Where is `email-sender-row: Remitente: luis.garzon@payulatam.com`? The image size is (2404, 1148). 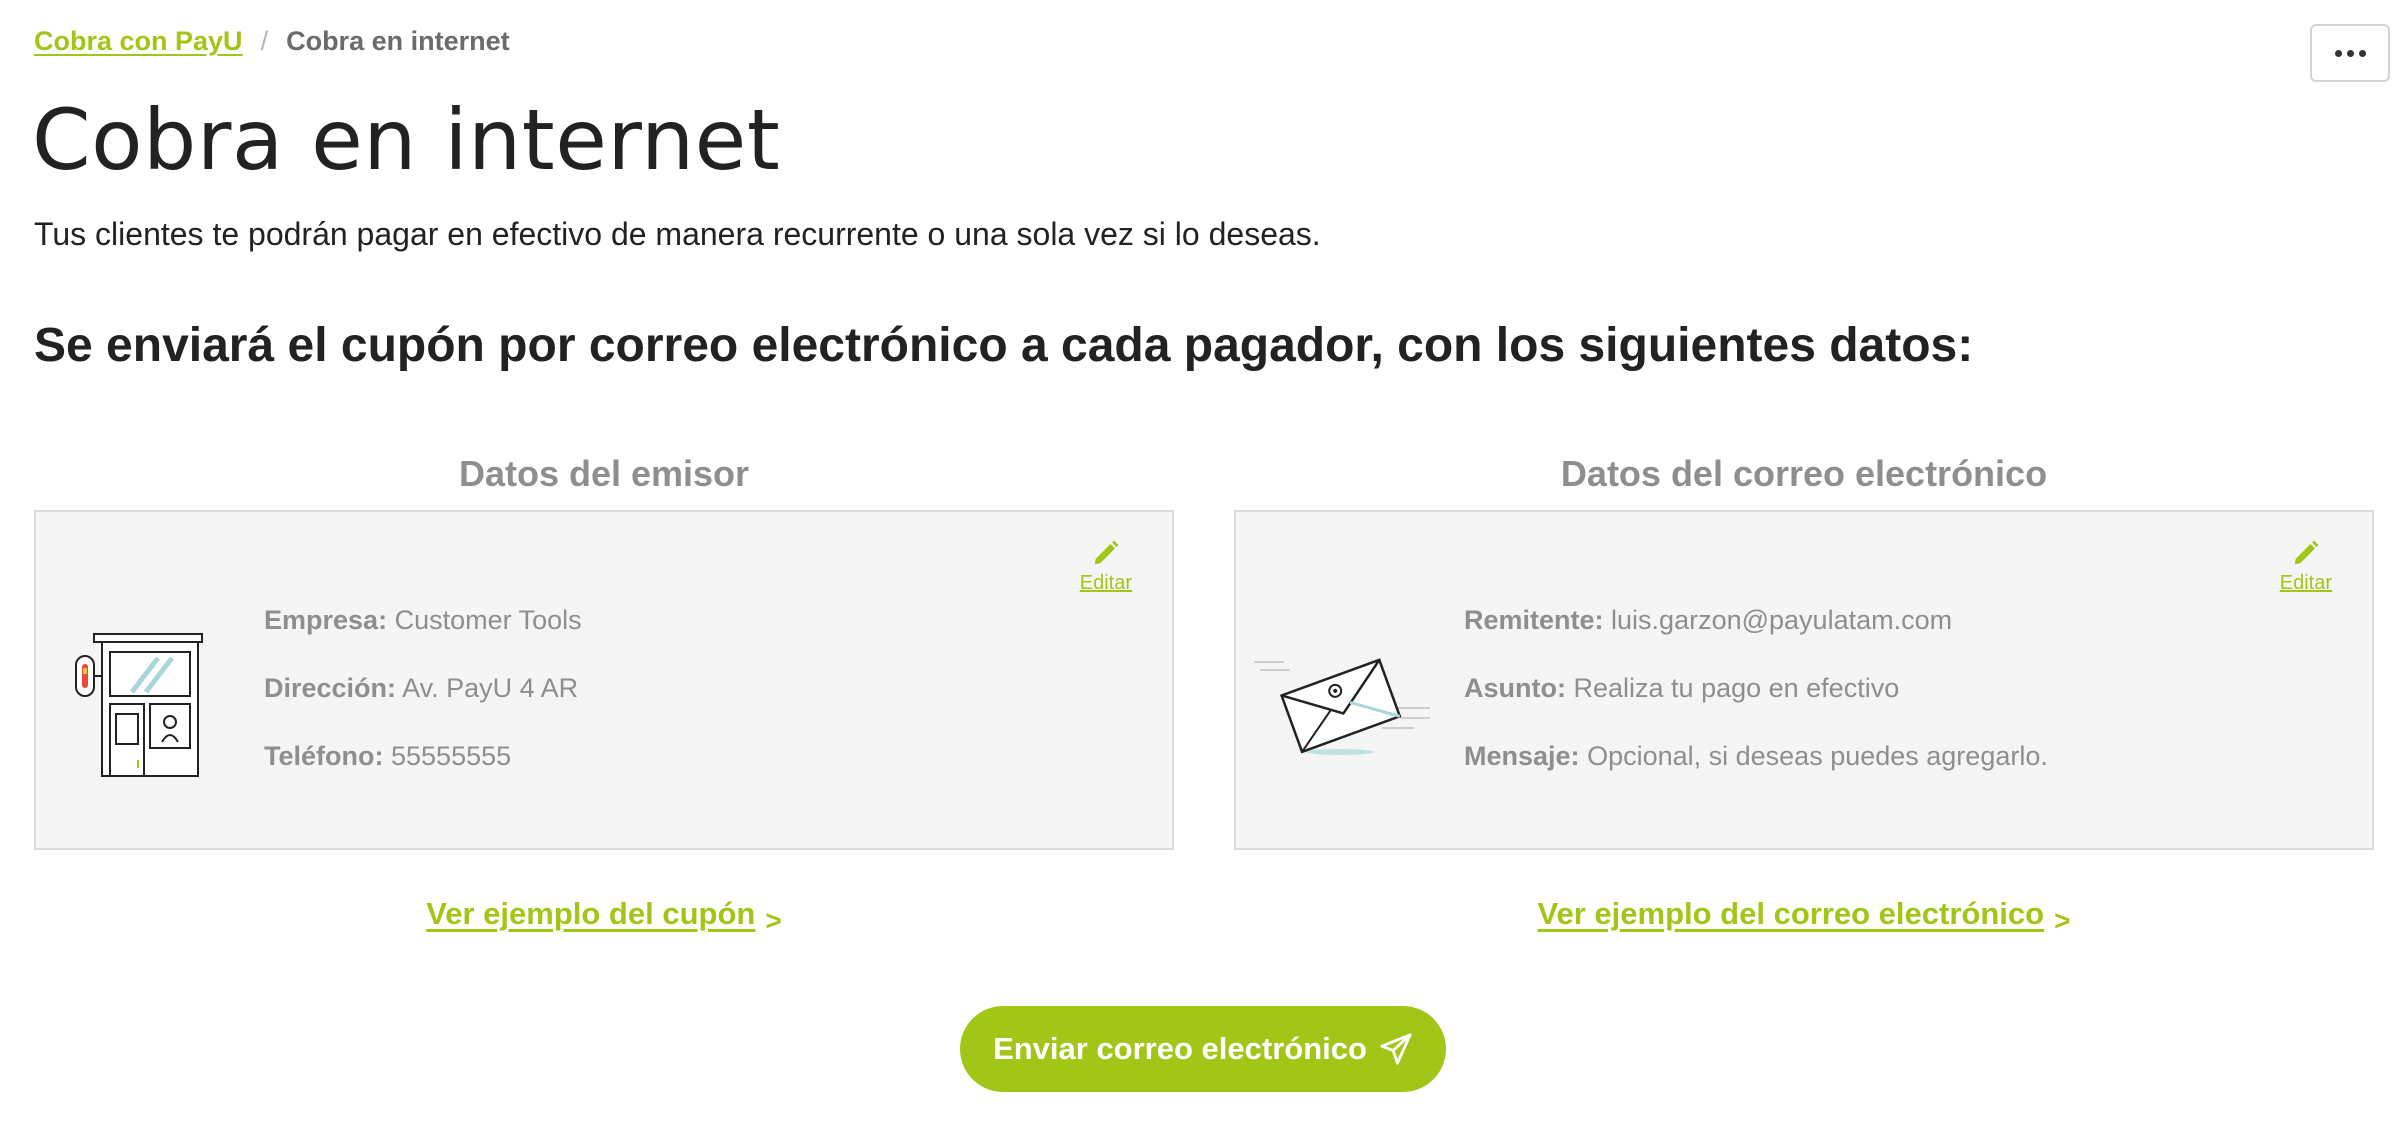 email-sender-row: Remitente: luis.garzon@payulatam.com is located at coordinates (1756, 636).